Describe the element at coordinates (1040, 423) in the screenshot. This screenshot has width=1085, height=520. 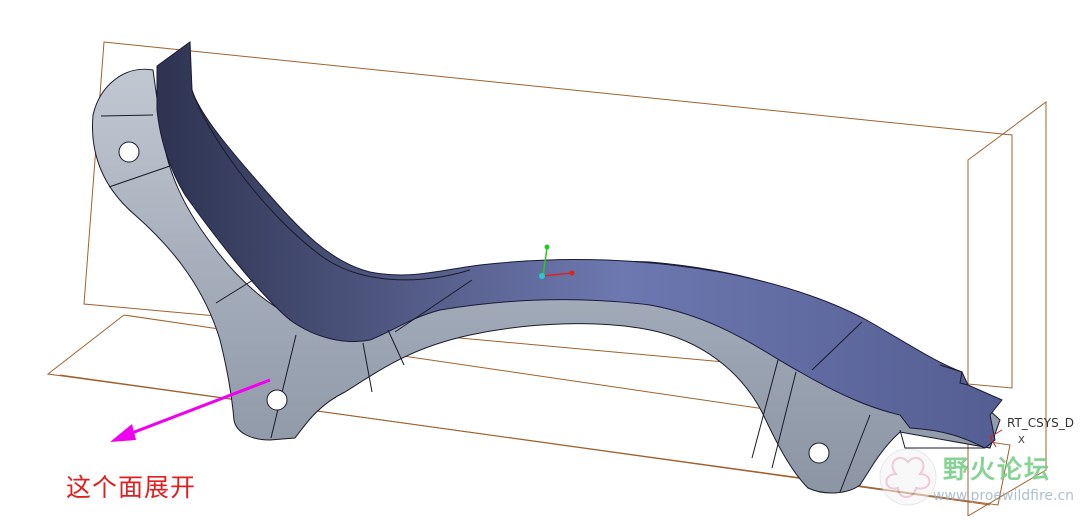
I see `csys-label: RT_CSYS_D` at that location.